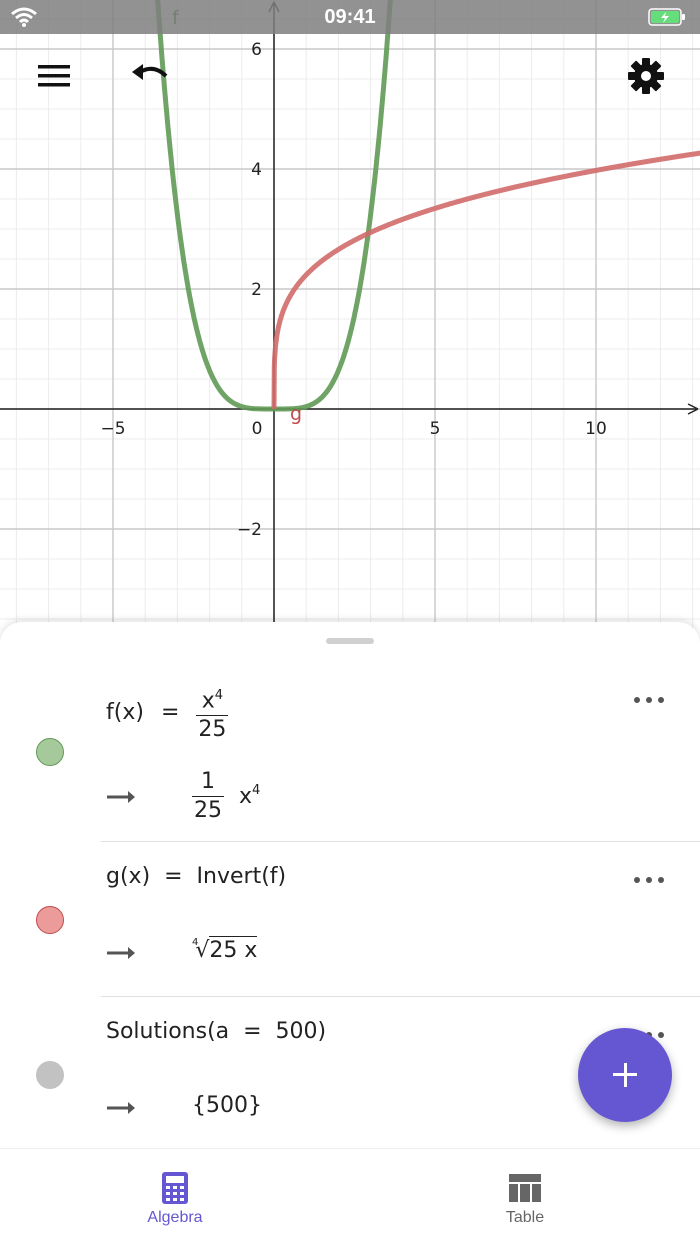 This screenshot has width=700, height=1245. I want to click on x-tick-label: 10, so click(596, 429).